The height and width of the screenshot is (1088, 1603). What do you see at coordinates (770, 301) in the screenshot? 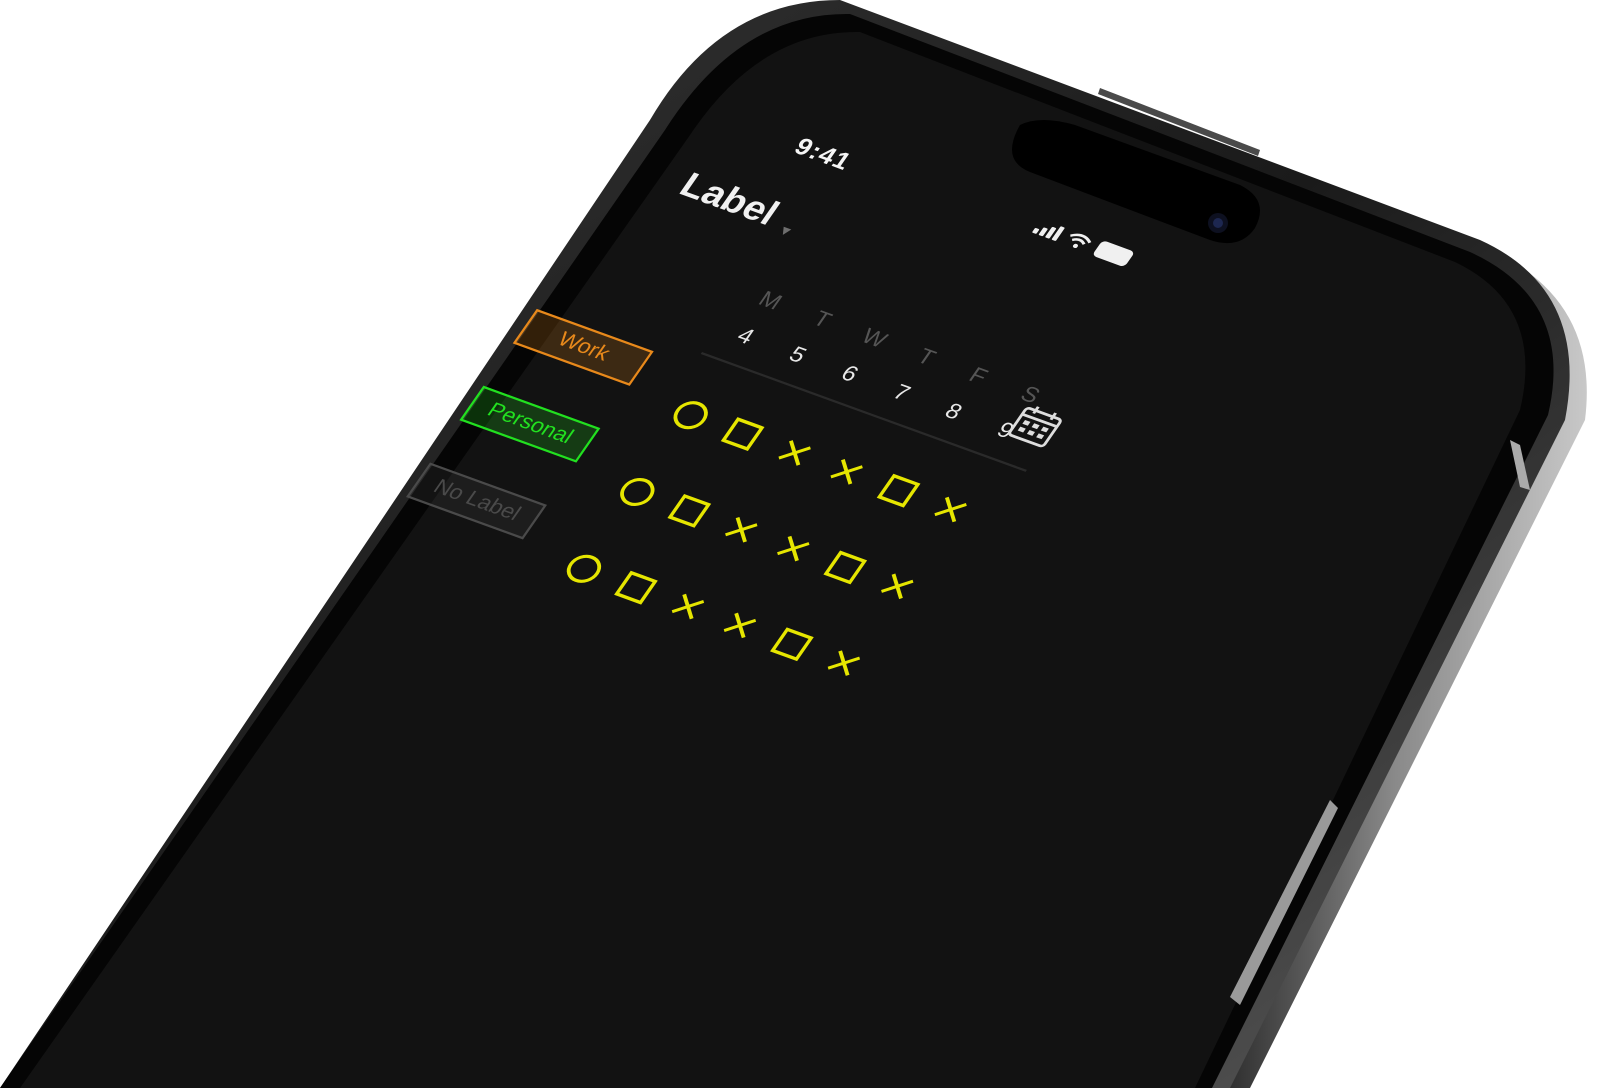
I see `day-letter: M` at bounding box center [770, 301].